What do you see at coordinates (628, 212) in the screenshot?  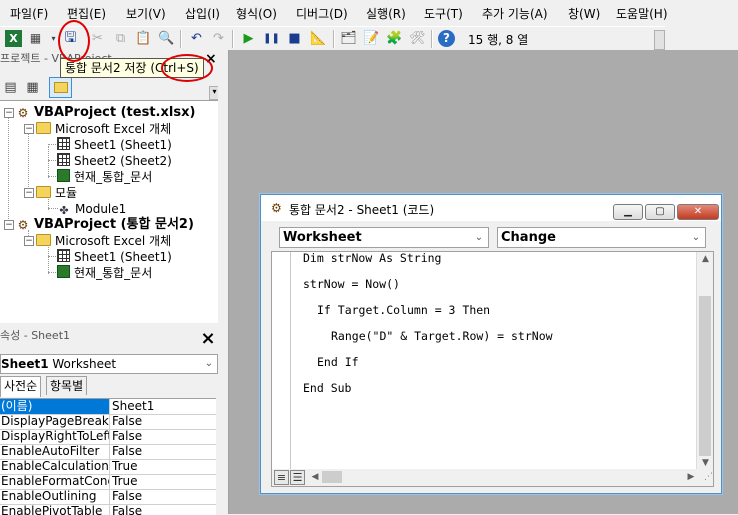 I see `minimize-button: ▁` at bounding box center [628, 212].